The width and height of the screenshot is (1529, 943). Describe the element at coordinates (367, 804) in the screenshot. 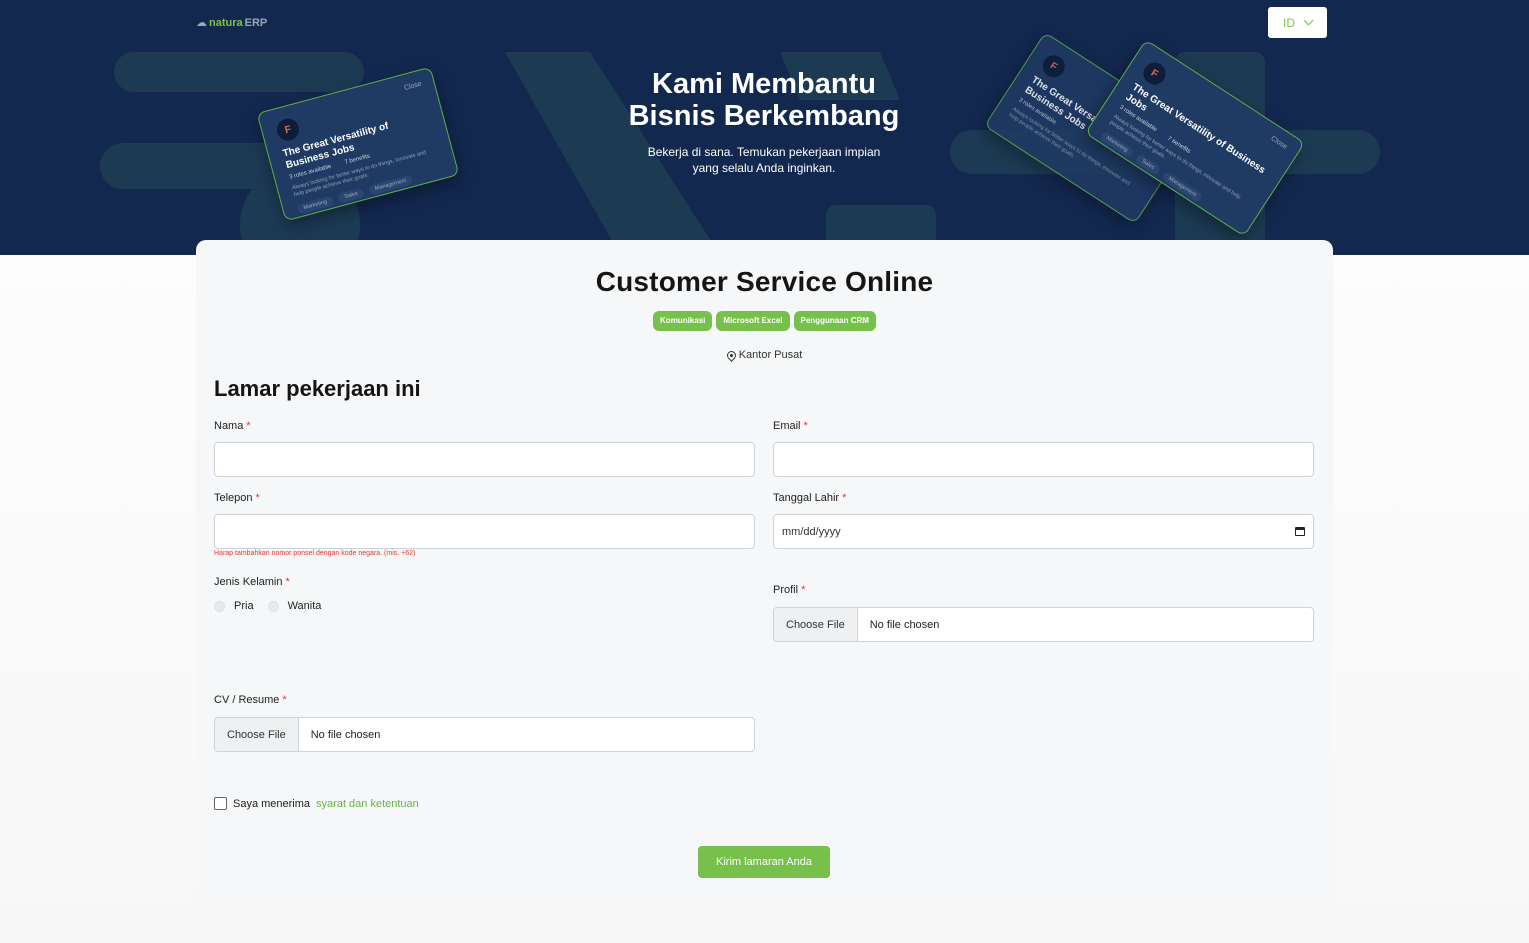

I see `terms-link: syarat dan ketentuan` at that location.